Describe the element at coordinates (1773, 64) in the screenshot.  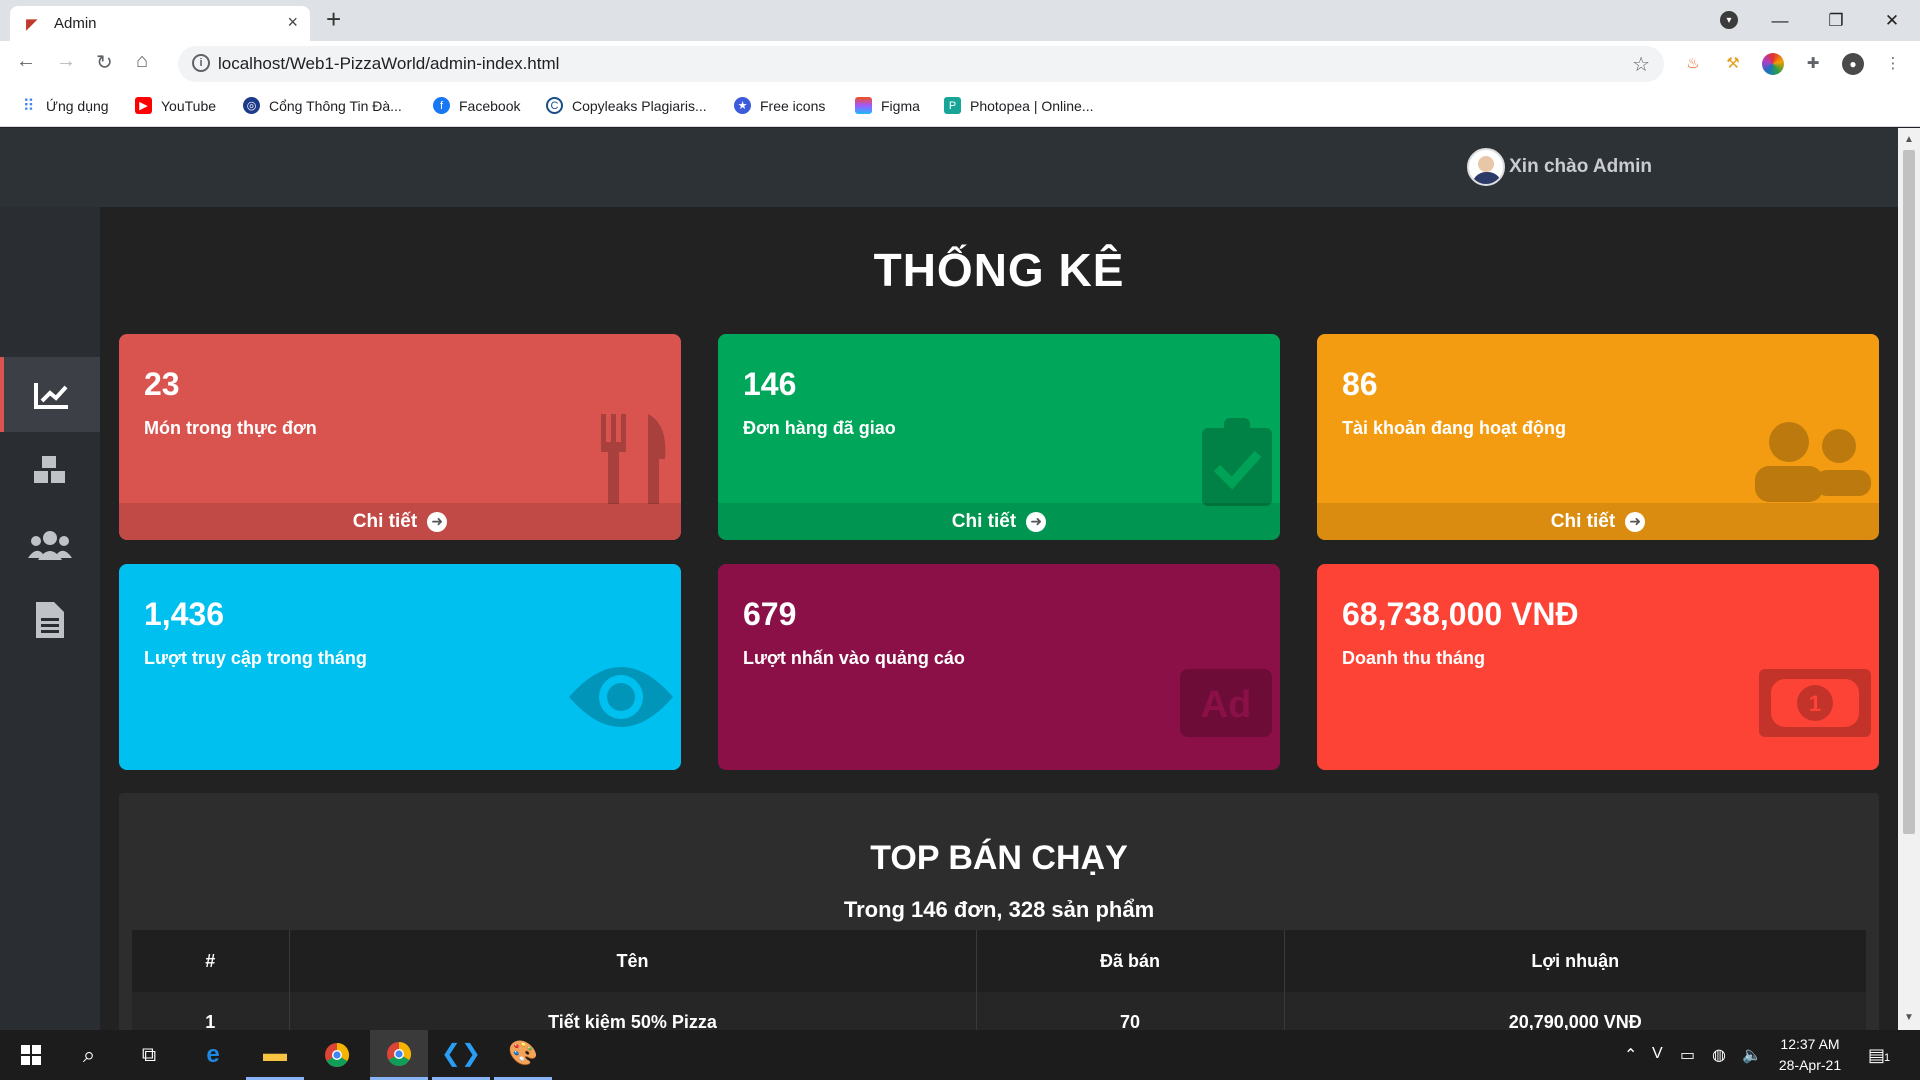
I see `color-picker-extension-icon` at that location.